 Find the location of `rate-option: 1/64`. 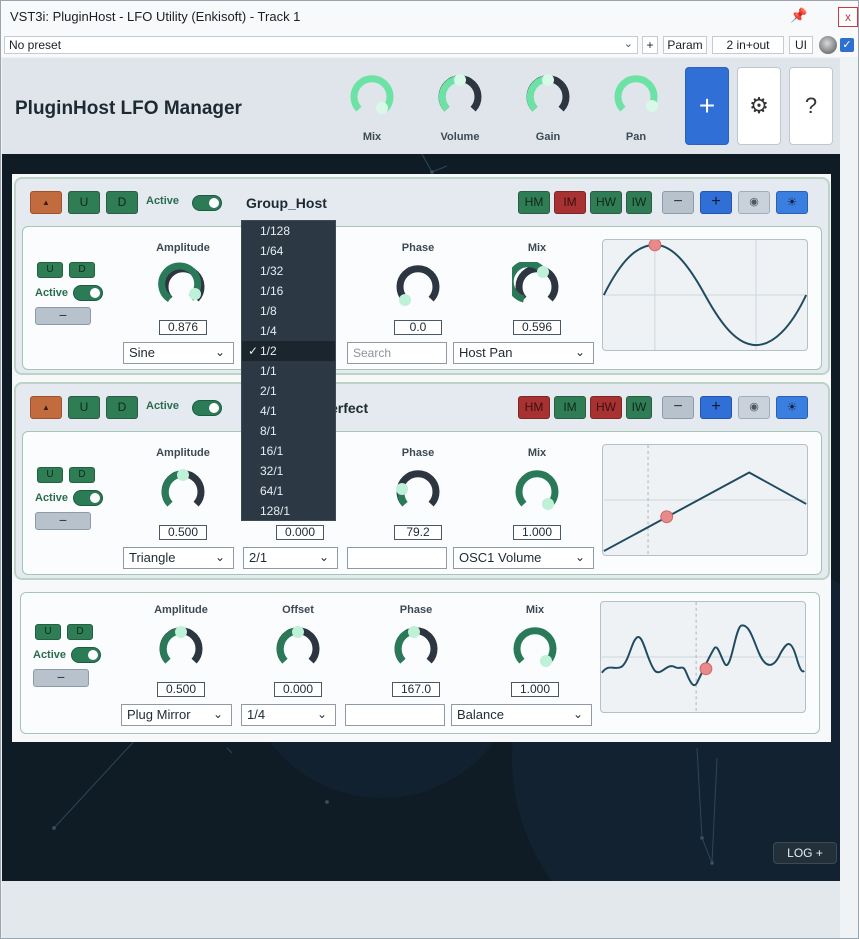

rate-option: 1/64 is located at coordinates (288, 251).